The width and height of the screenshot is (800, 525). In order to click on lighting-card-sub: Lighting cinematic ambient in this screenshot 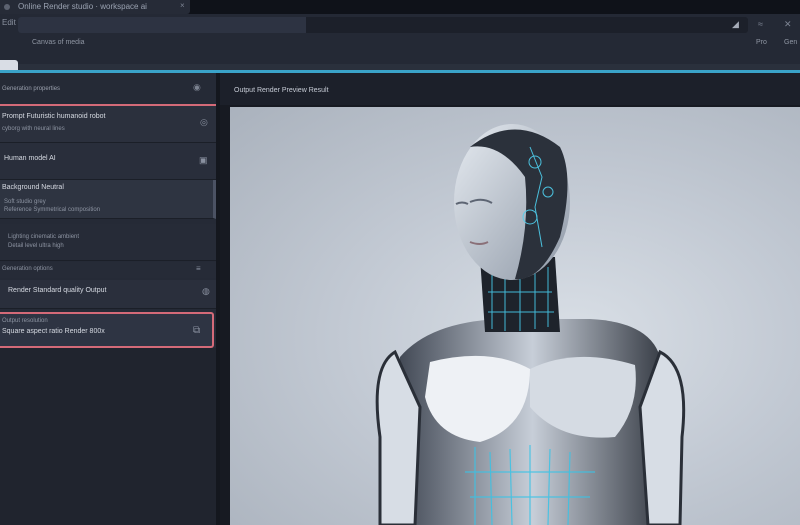, I will do `click(44, 237)`.